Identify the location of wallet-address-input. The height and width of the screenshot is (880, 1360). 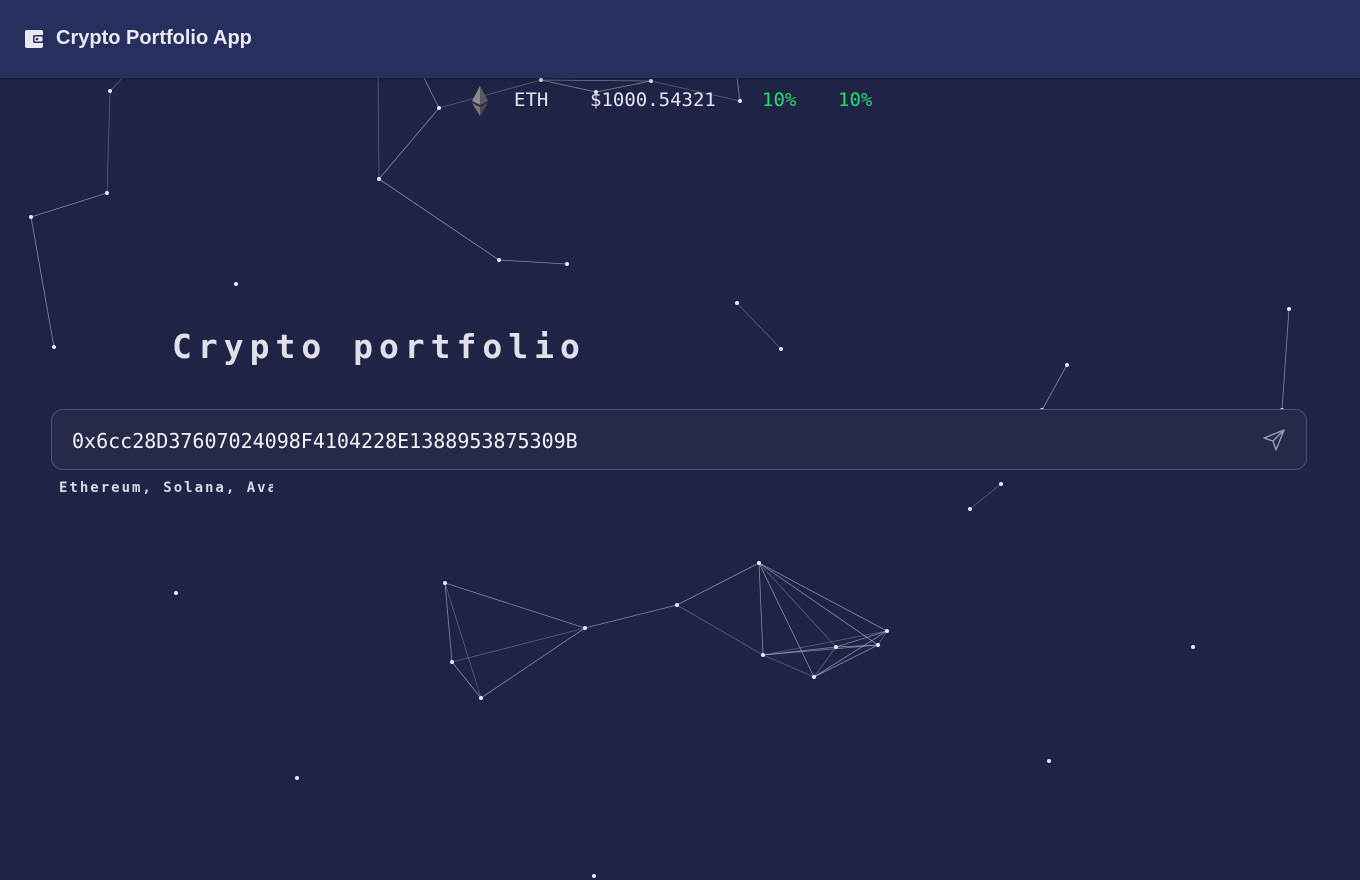
(647, 441).